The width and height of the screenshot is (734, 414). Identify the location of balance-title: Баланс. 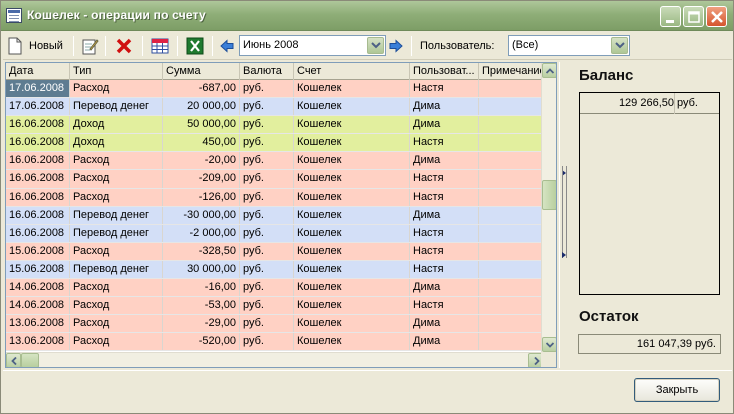
(606, 75).